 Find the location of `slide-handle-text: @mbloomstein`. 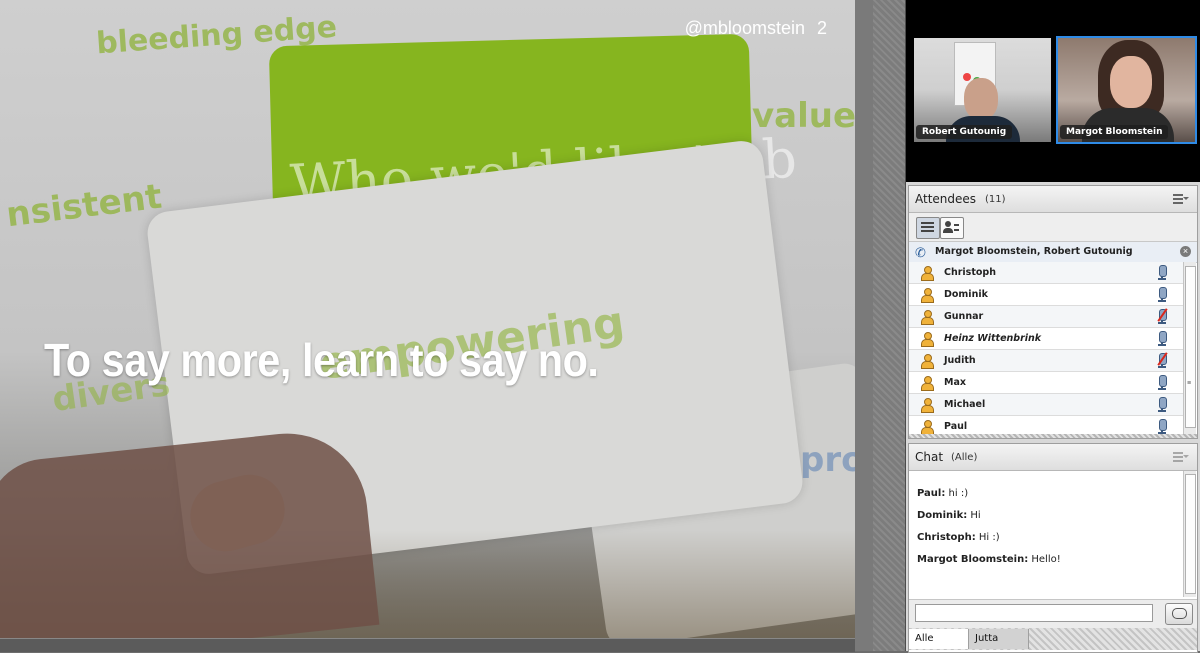

slide-handle-text: @mbloomstein is located at coordinates (744, 28).